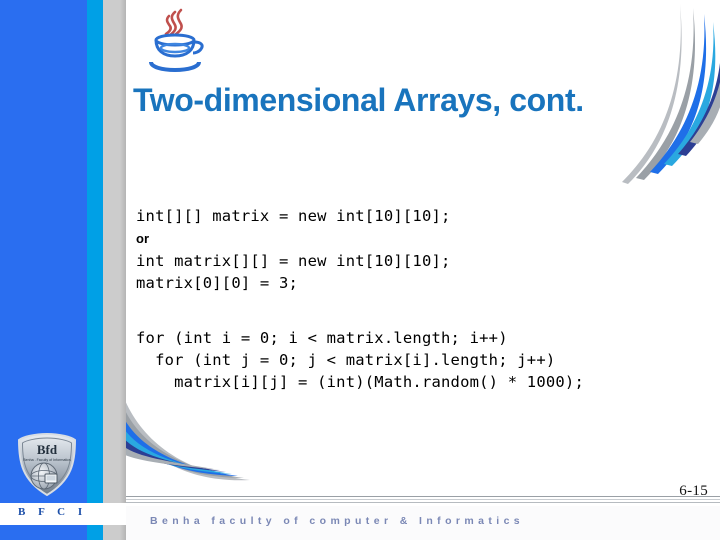 The width and height of the screenshot is (720, 540). I want to click on bfci-shield-globe-icon: Bfd Benha . Faculty of Informatics, so click(47, 465).